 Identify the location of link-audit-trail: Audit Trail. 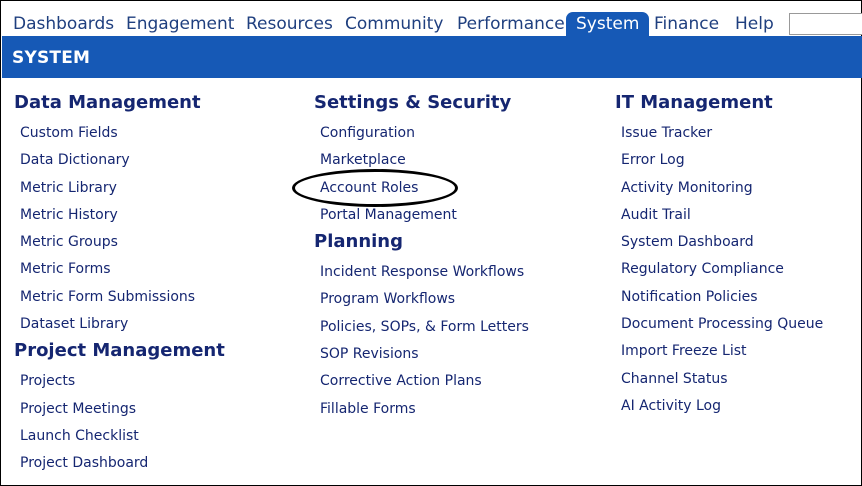
(719, 215).